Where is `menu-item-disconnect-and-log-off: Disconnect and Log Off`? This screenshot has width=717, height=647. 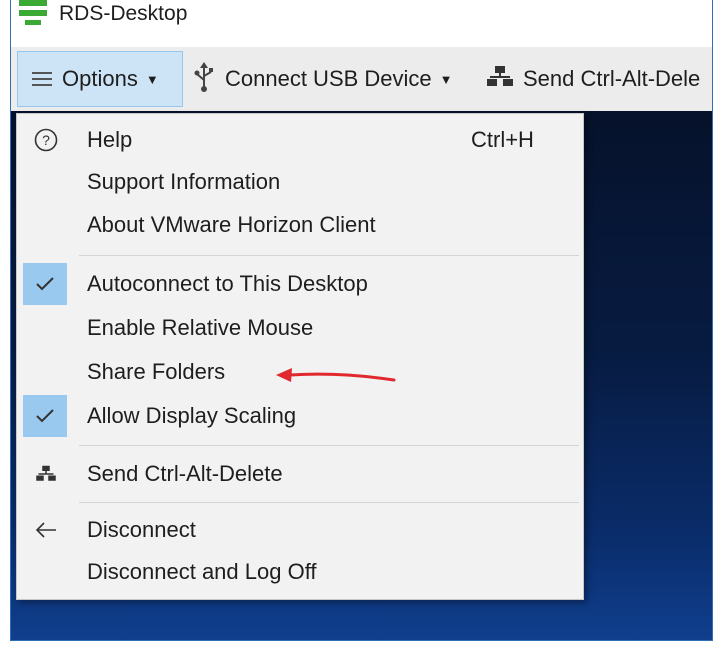
menu-item-disconnect-and-log-off: Disconnect and Log Off is located at coordinates (300, 572).